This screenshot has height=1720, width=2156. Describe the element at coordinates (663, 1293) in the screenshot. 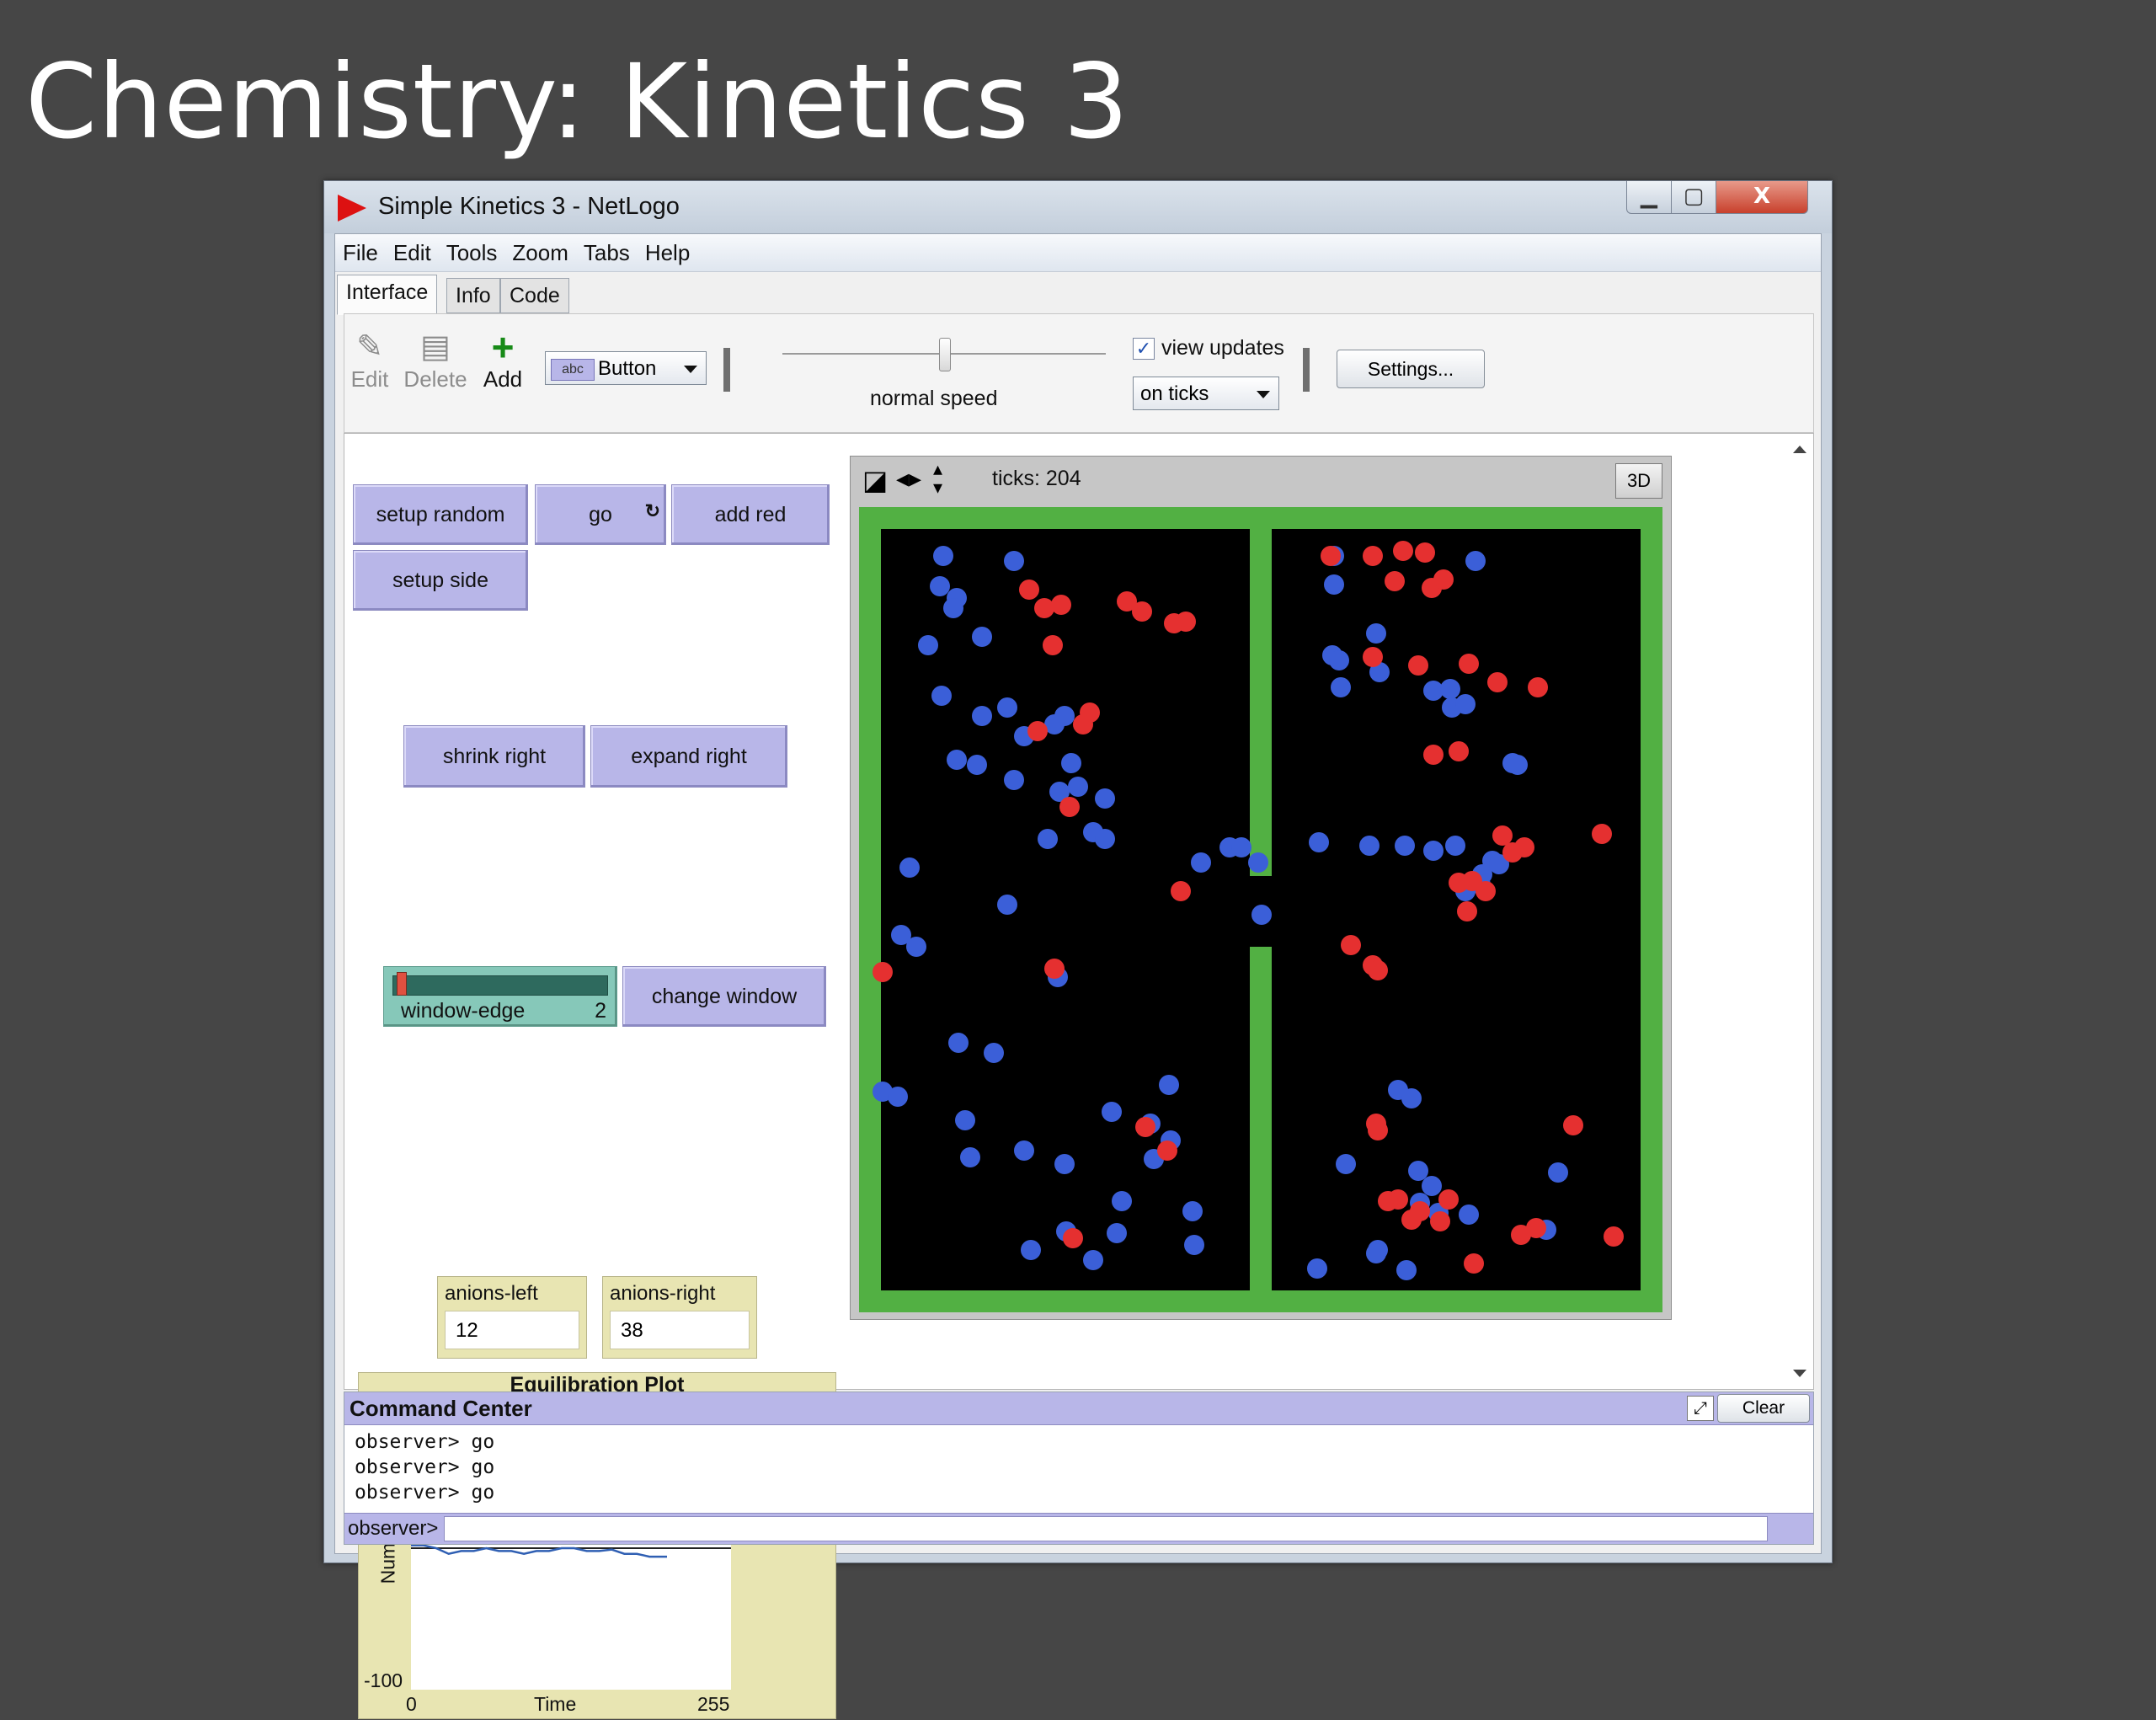

I see `monitor-label: anions-right` at that location.